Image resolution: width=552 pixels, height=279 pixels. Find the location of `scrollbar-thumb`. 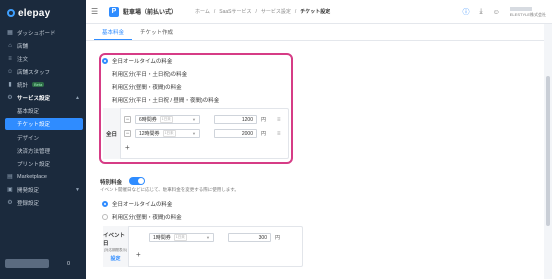

scrollbar-thumb is located at coordinates (548, 151).